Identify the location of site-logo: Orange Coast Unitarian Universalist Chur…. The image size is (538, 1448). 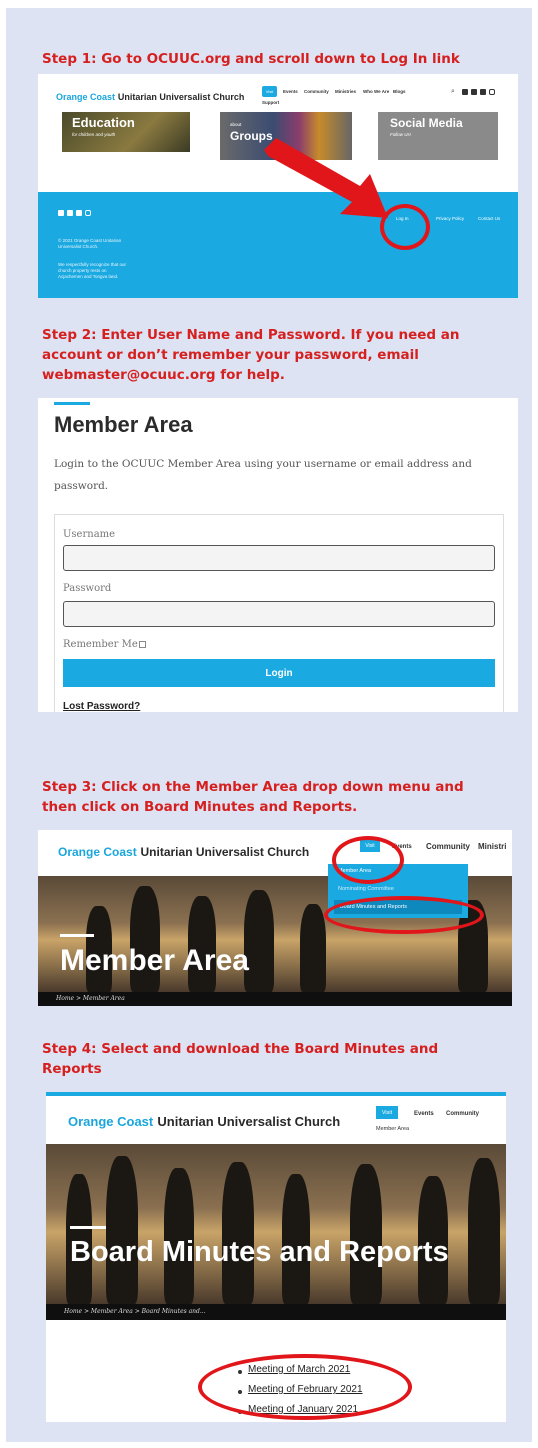
(150, 97).